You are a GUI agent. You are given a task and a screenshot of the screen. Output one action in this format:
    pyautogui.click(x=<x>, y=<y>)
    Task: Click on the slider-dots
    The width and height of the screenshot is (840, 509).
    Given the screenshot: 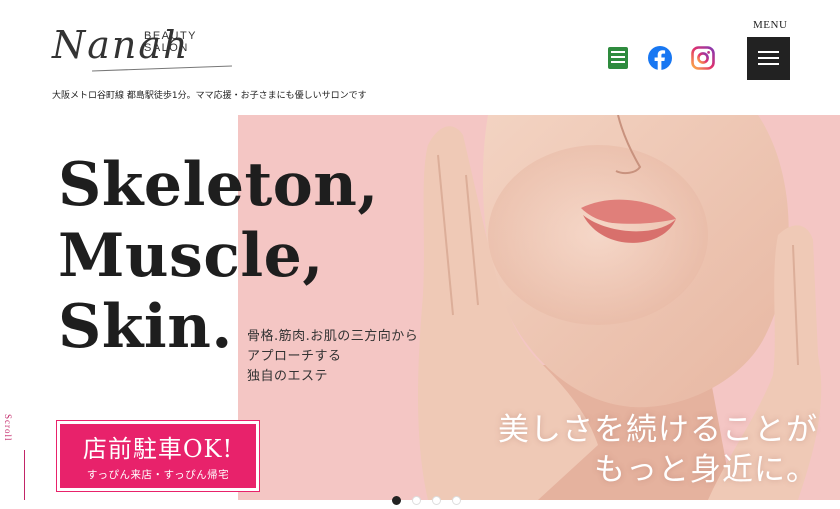 What is the action you would take?
    pyautogui.click(x=429, y=497)
    